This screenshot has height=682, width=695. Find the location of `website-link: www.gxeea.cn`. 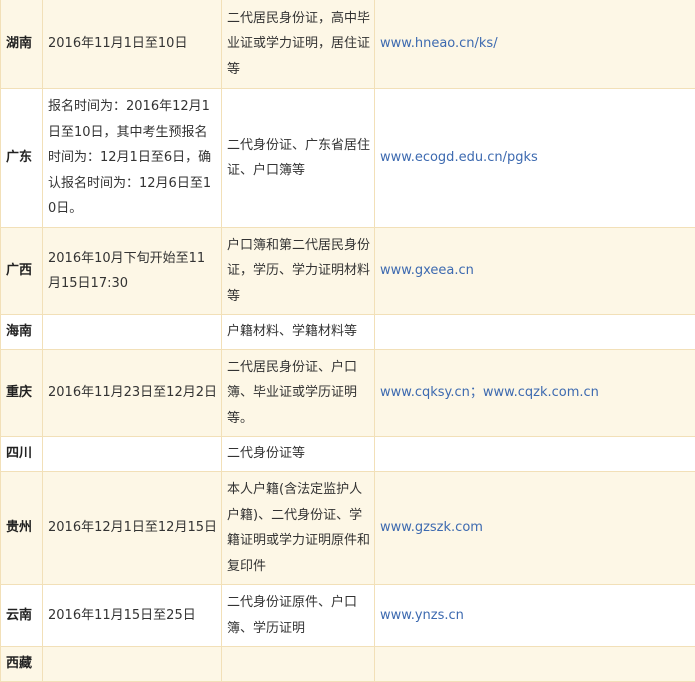

website-link: www.gxeea.cn is located at coordinates (534, 271).